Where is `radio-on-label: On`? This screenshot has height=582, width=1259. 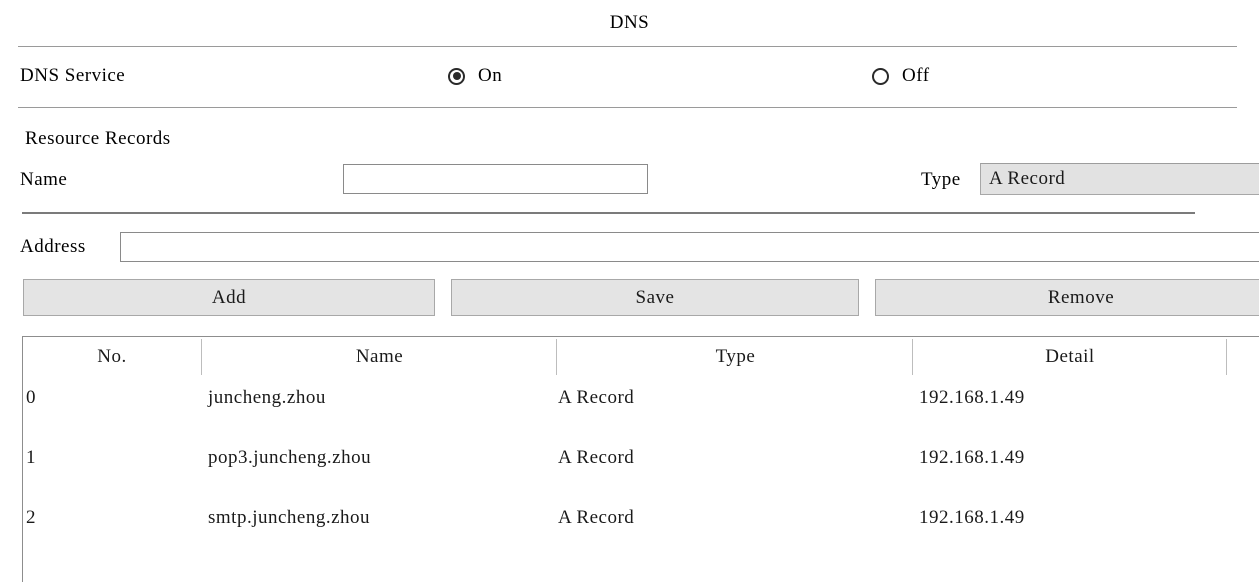 radio-on-label: On is located at coordinates (490, 75).